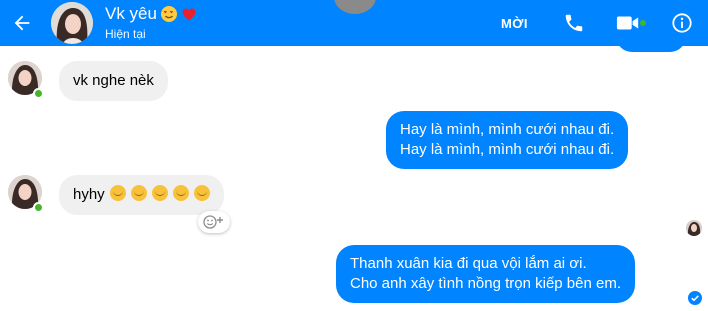  Describe the element at coordinates (486, 283) in the screenshot. I see `message-text-line: Cho anh xây tình nồng trọn kiếp bên em.` at that location.